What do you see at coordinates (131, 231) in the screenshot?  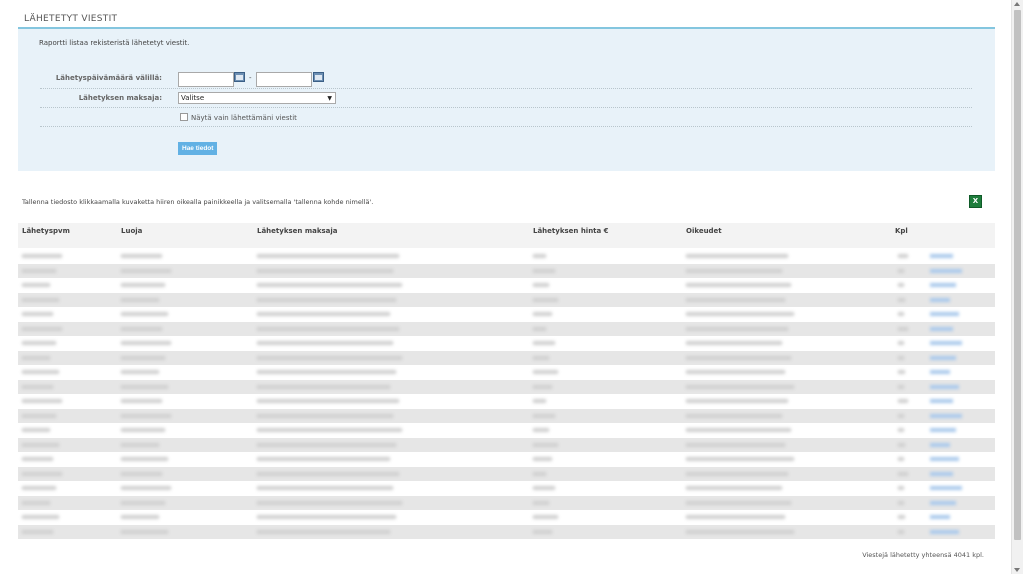 I see `column-header: Luoja` at bounding box center [131, 231].